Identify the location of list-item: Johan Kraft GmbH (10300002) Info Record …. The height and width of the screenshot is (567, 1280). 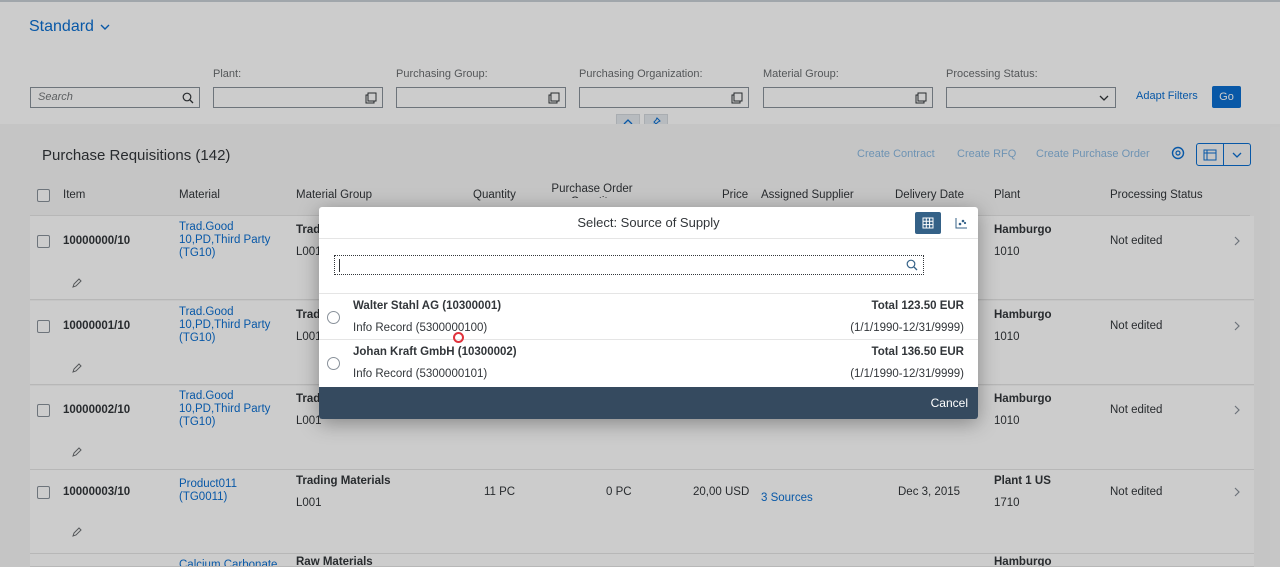
(648, 362).